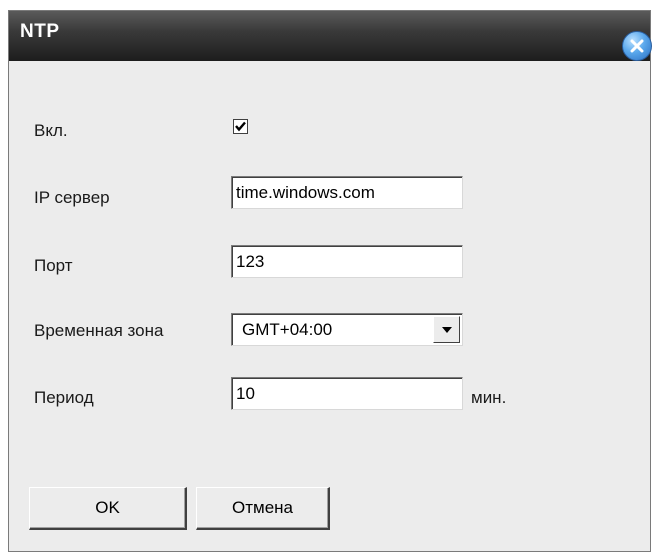 The height and width of the screenshot is (555, 655). What do you see at coordinates (347, 393) in the screenshot?
I see `period-input` at bounding box center [347, 393].